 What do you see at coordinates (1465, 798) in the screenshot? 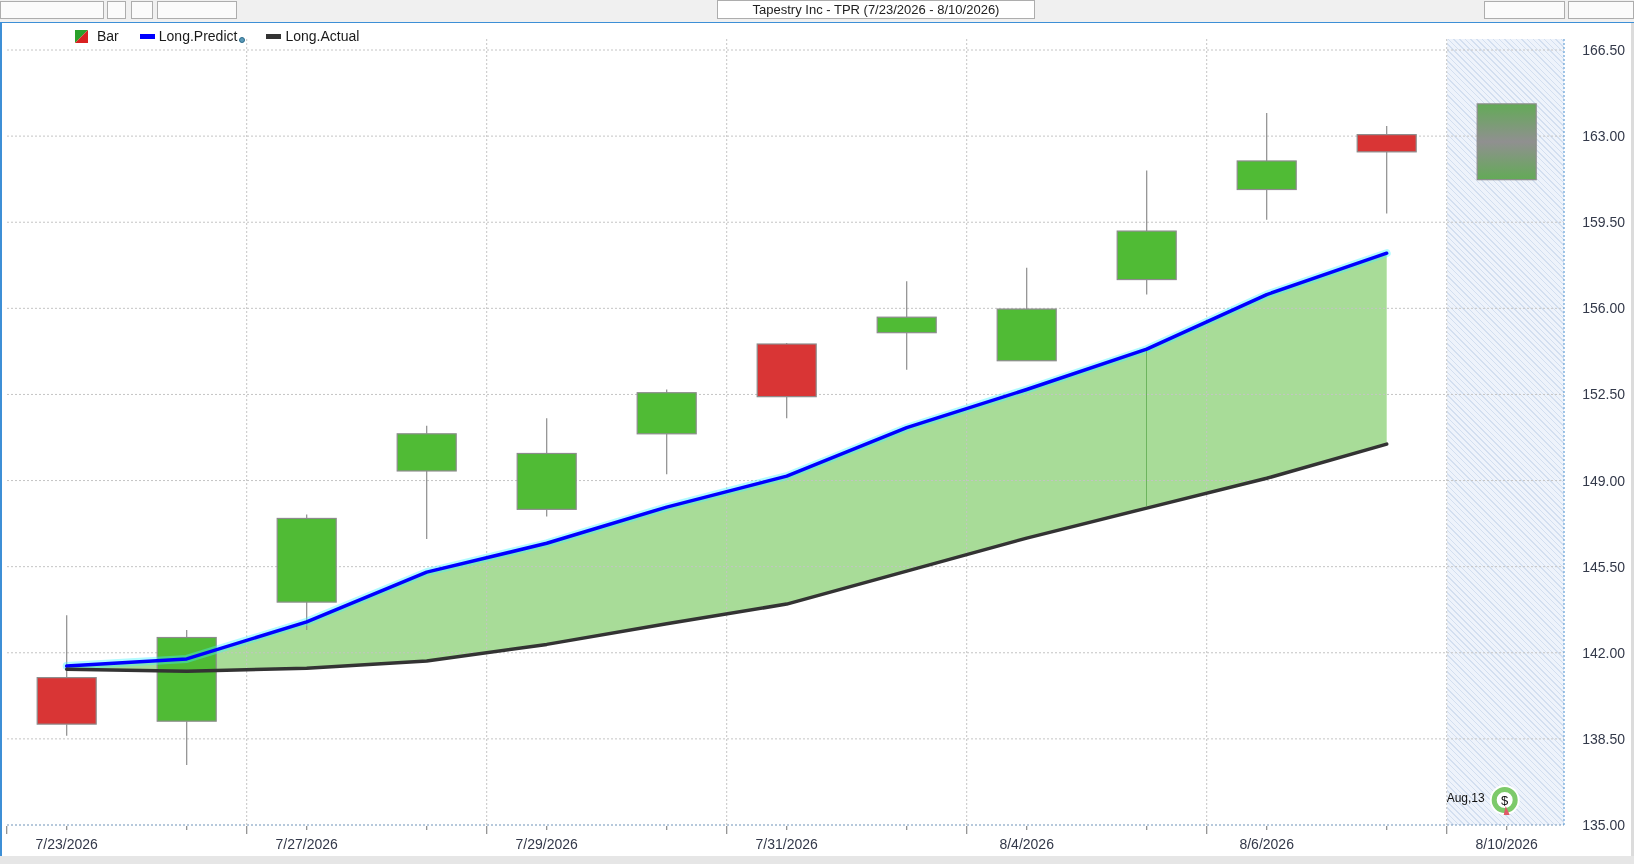
I see `event-date-label: Aug,13` at bounding box center [1465, 798].